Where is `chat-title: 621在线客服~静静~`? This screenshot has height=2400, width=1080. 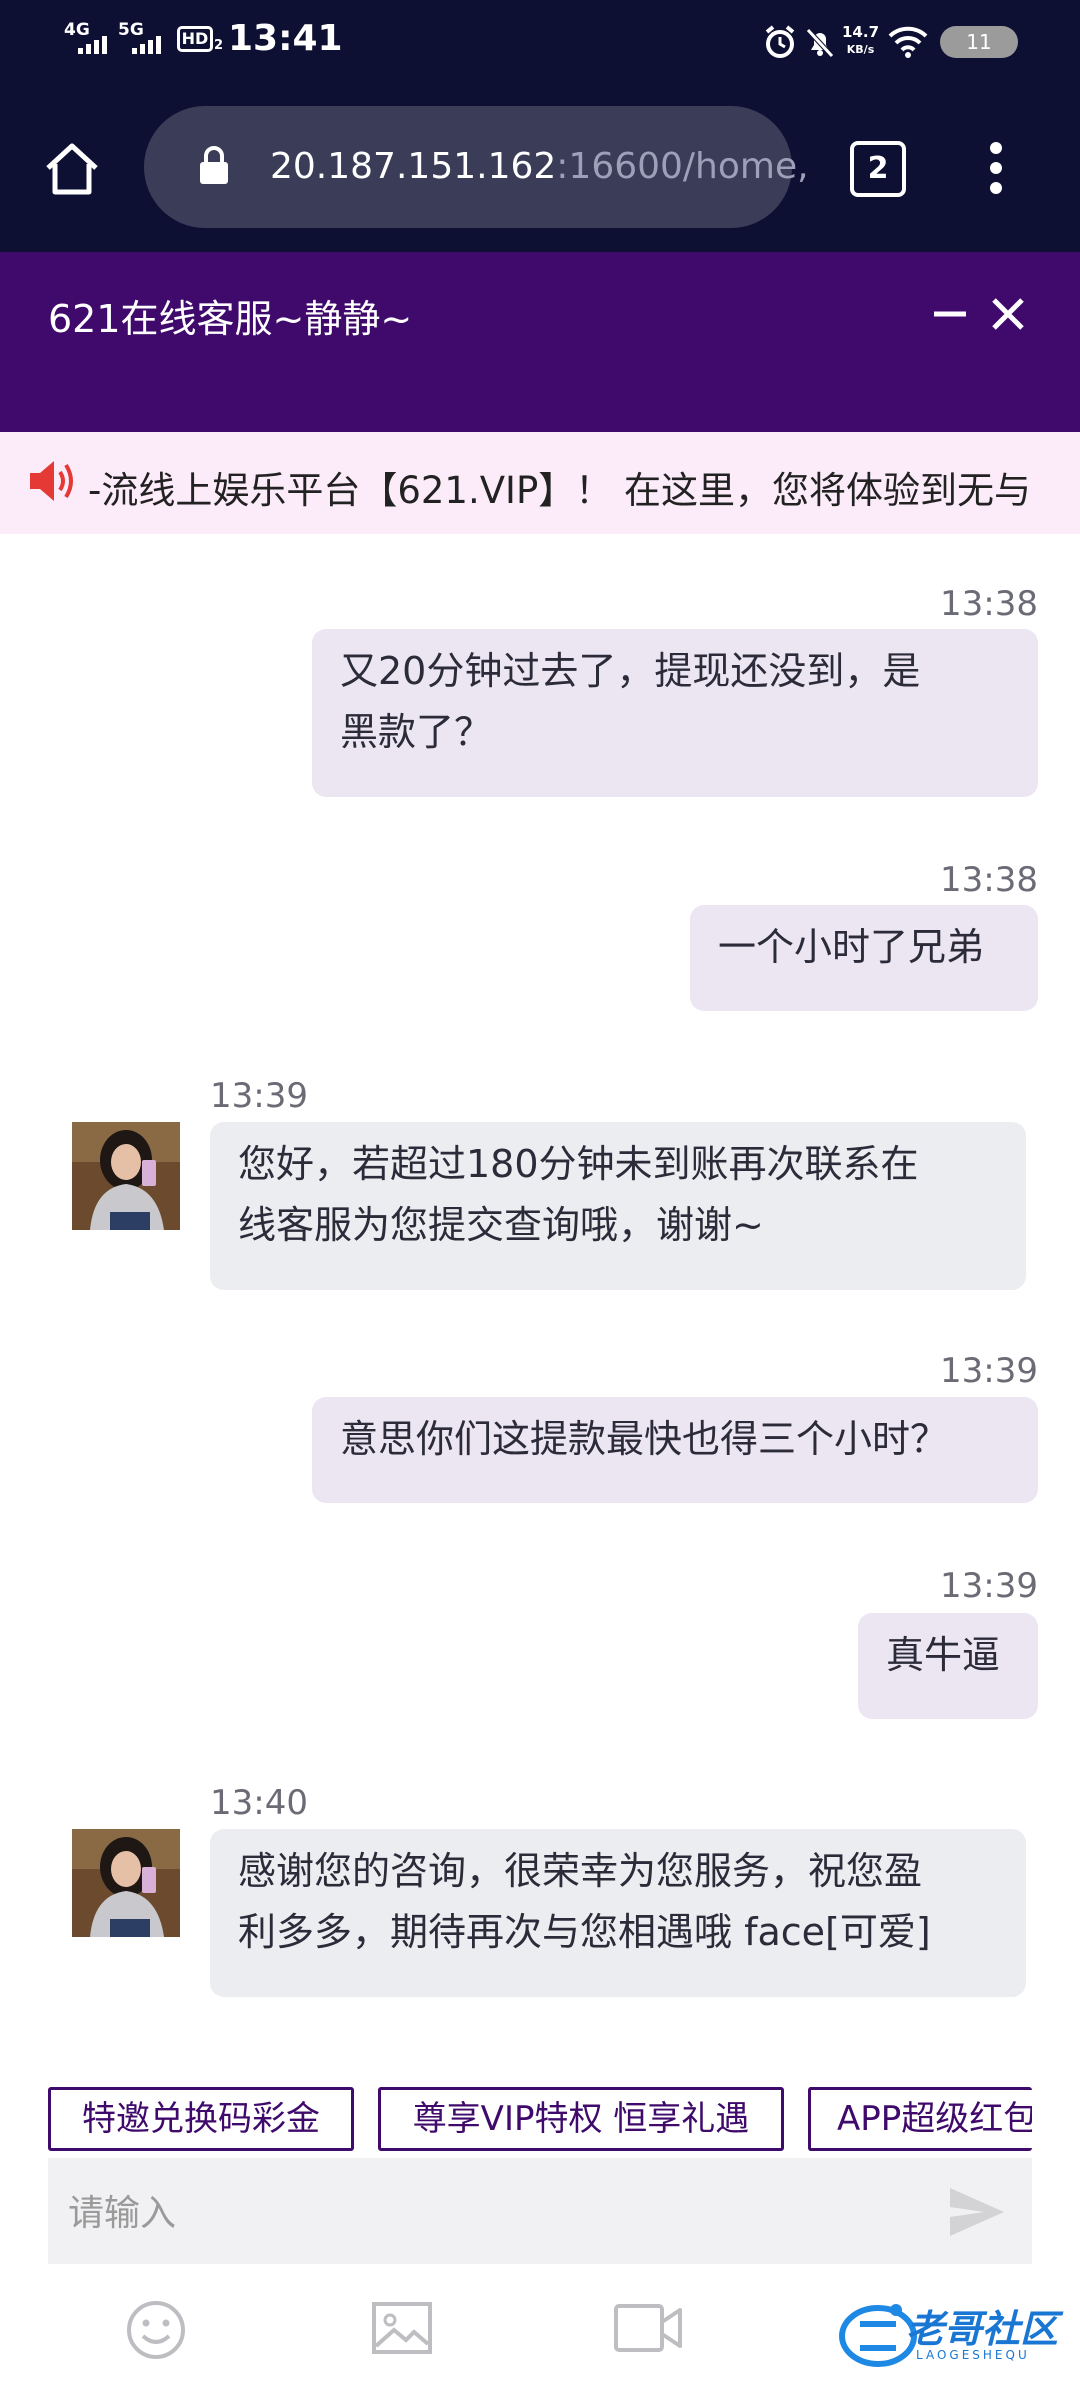 chat-title: 621在线客服~静静~ is located at coordinates (230, 319).